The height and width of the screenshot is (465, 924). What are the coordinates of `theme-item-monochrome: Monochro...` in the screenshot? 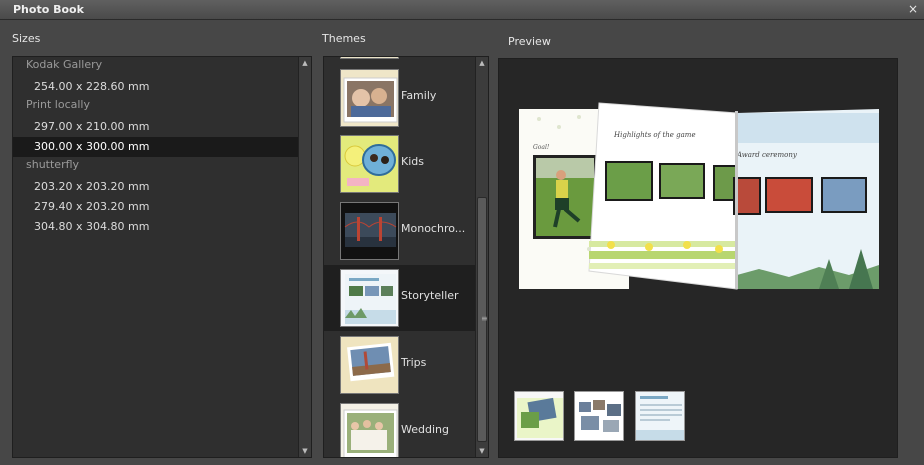 It's located at (400, 231).